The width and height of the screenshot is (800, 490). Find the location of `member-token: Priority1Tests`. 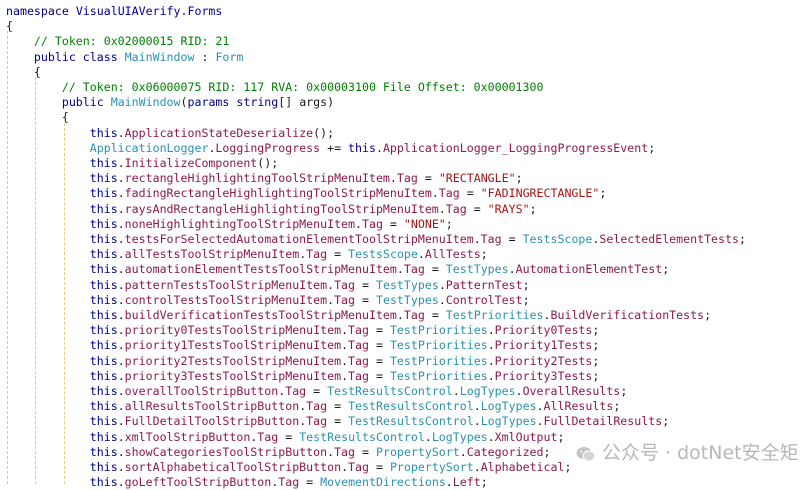

member-token: Priority1Tests is located at coordinates (543, 345).